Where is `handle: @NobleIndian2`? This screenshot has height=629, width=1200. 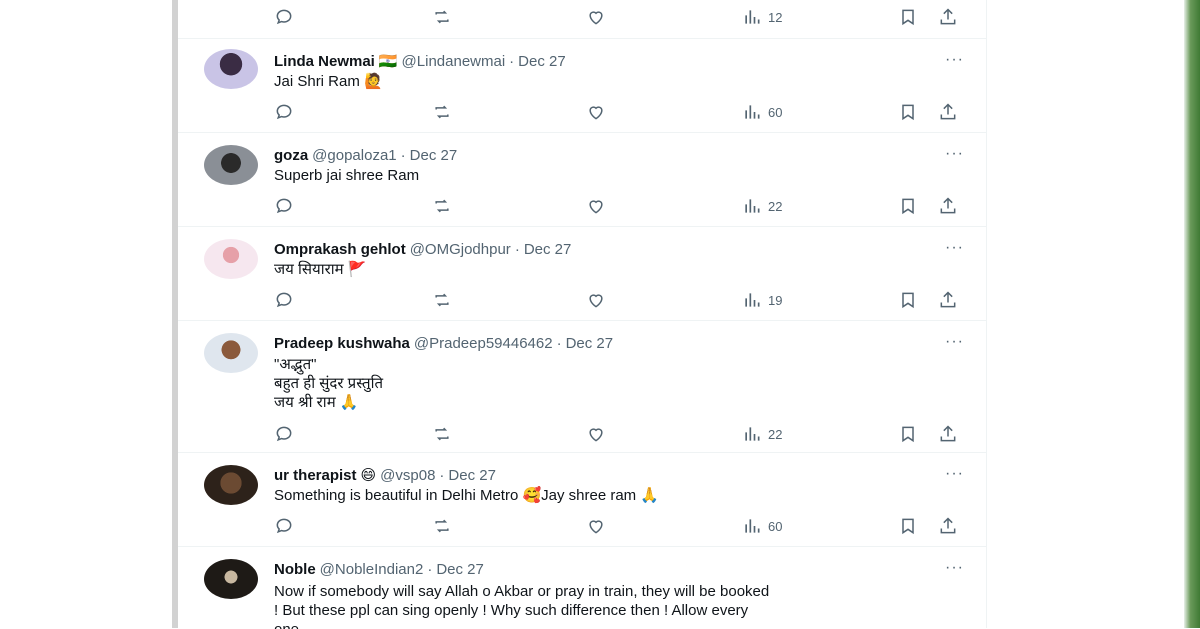
handle: @NobleIndian2 is located at coordinates (372, 569).